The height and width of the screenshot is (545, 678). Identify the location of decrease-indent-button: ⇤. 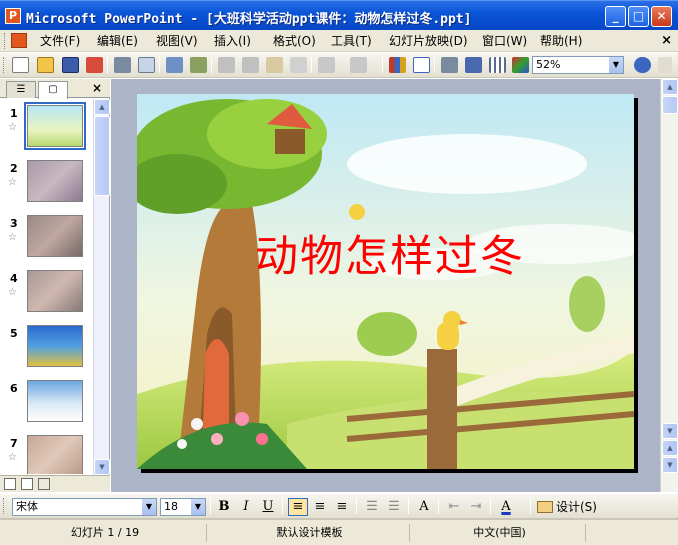
(454, 507).